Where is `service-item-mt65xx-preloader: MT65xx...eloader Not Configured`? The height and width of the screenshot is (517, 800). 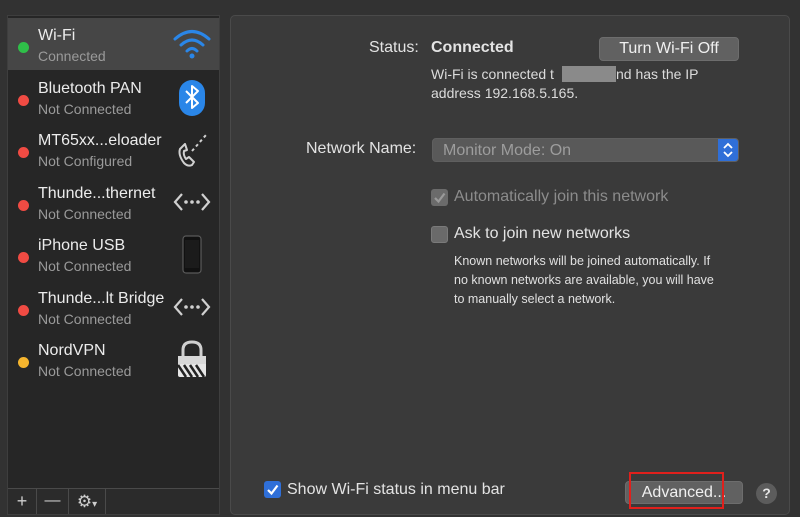
service-item-mt65xx-preloader: MT65xx...eloader Not Configured is located at coordinates (113, 149).